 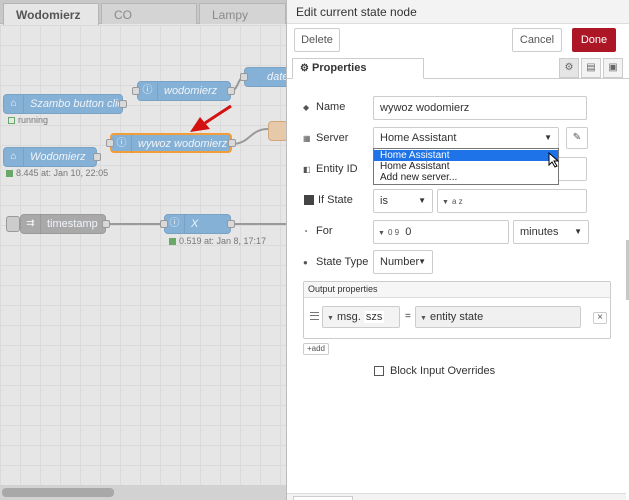 What do you see at coordinates (13, 224) in the screenshot?
I see `inject-button` at bounding box center [13, 224].